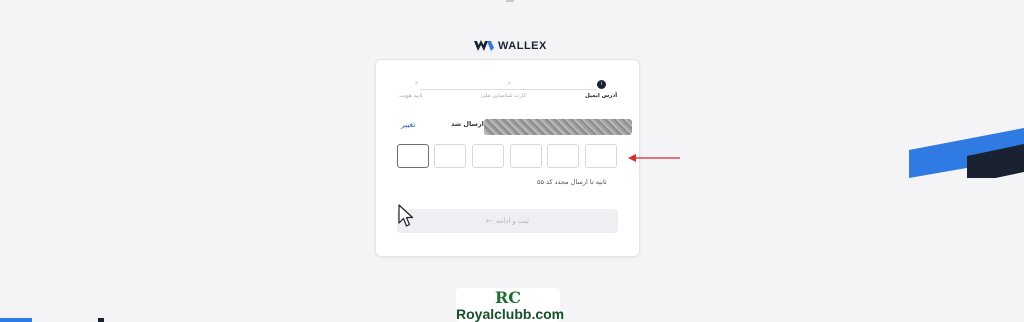 Image resolution: width=1024 pixels, height=322 pixels. I want to click on mouse-cursor-icon, so click(406, 215).